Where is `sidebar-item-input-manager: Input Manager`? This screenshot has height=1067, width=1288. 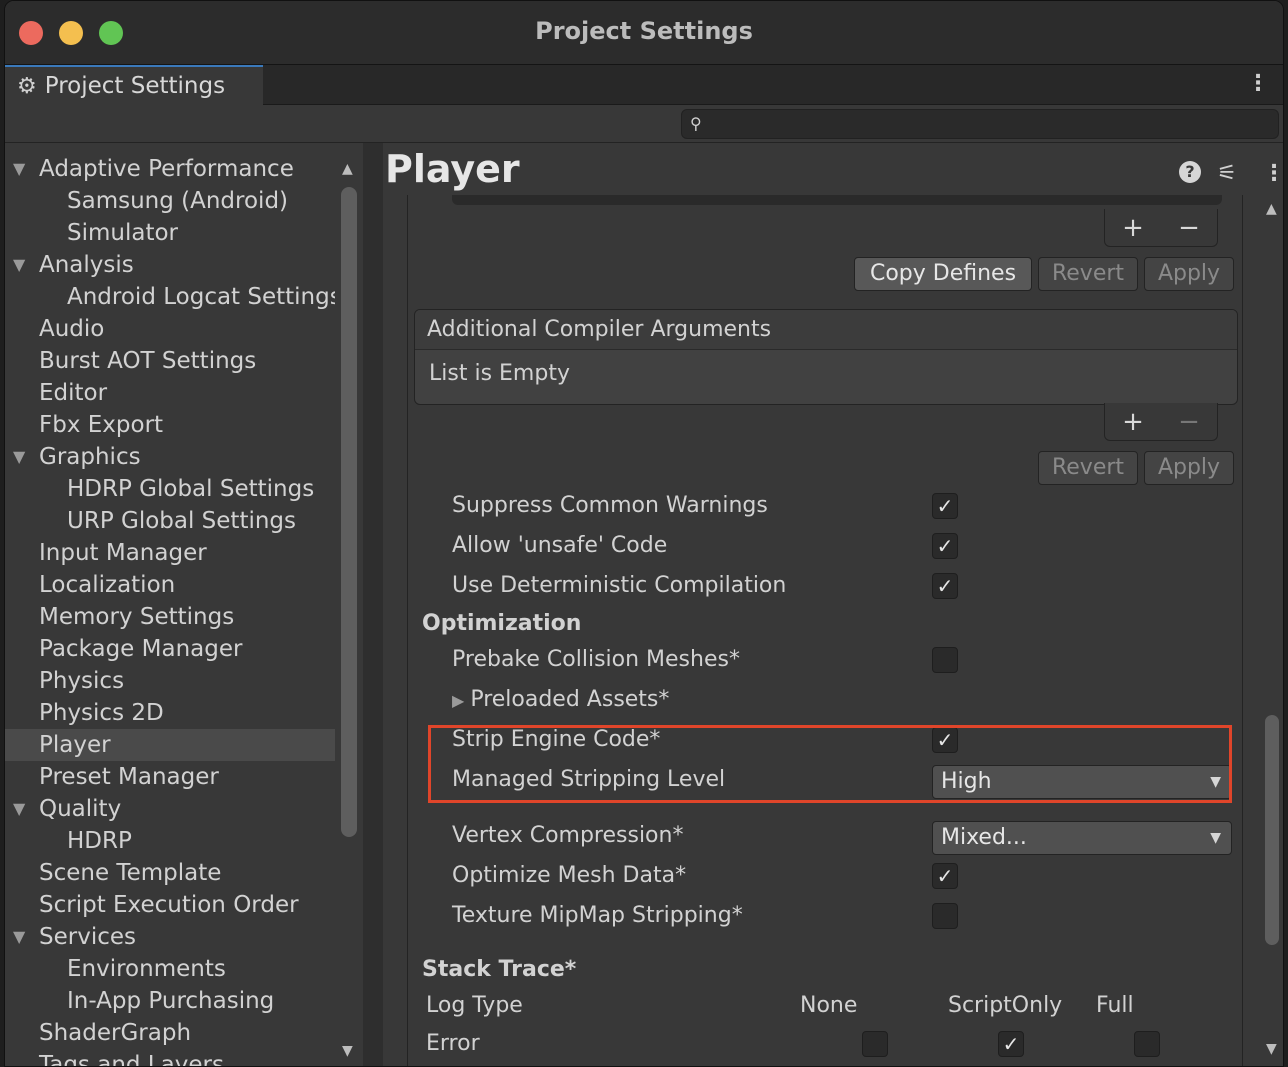
sidebar-item-input-manager: Input Manager is located at coordinates (170, 553).